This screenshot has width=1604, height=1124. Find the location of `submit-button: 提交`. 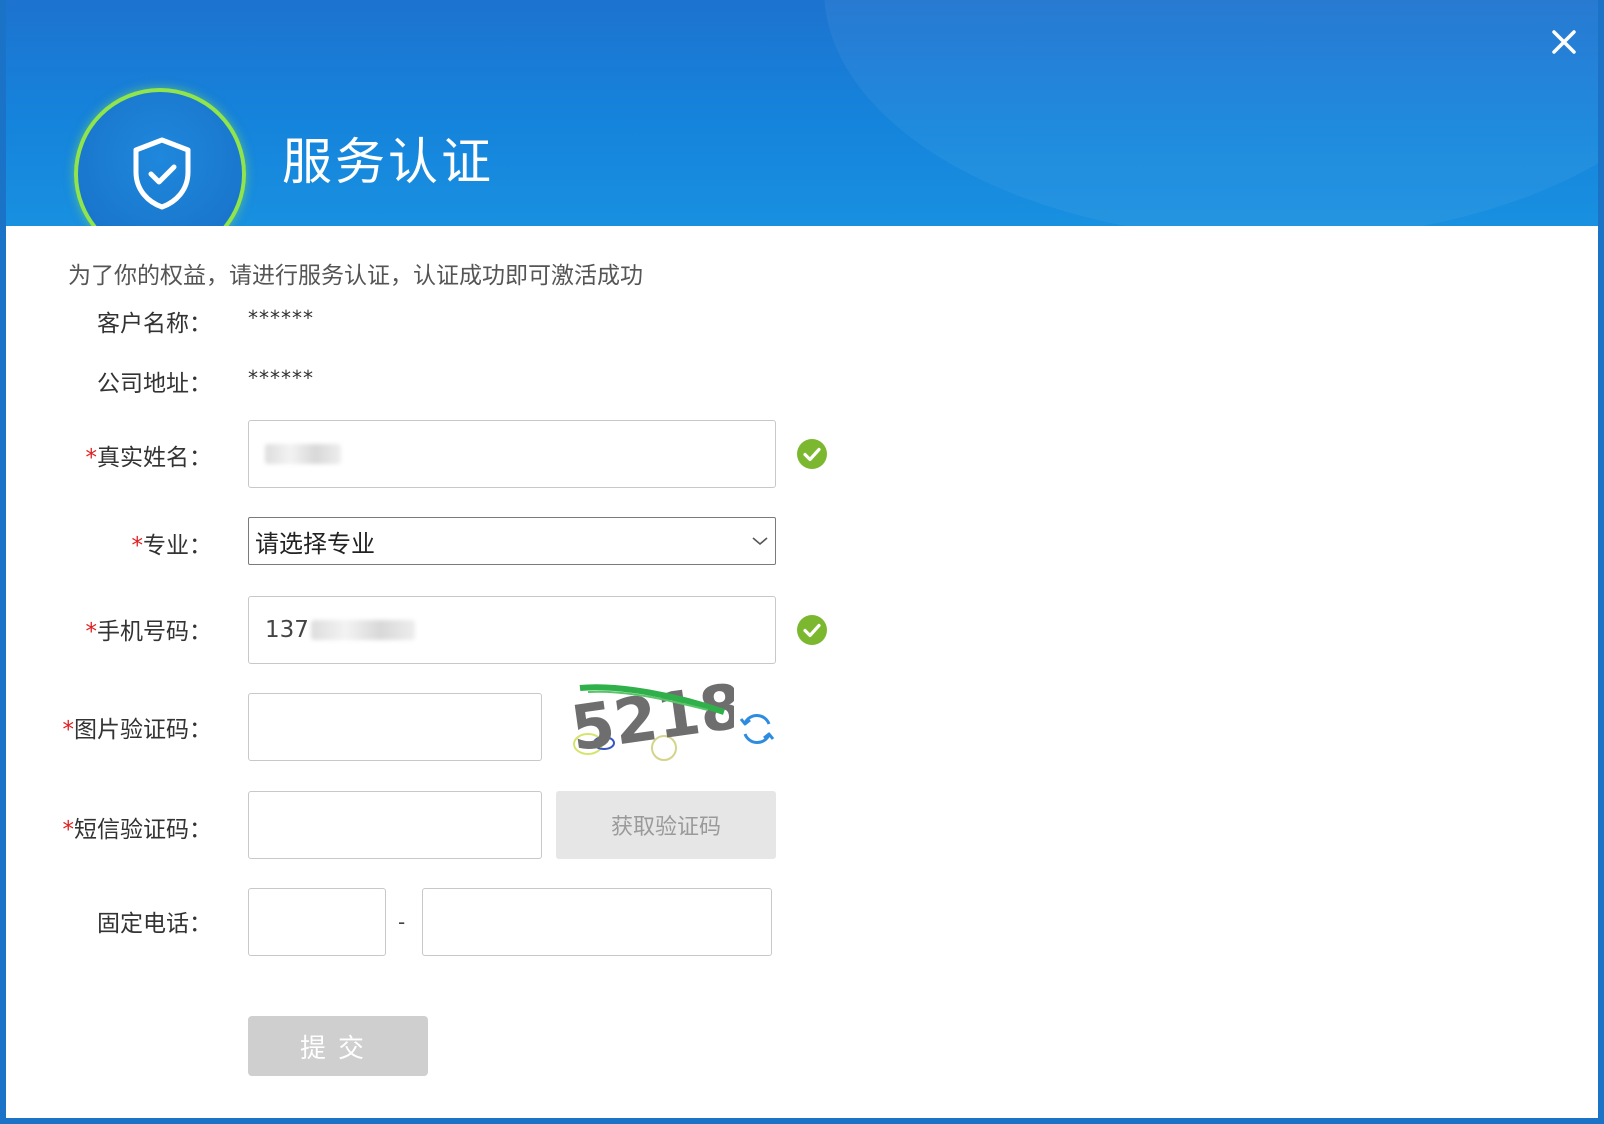

submit-button: 提交 is located at coordinates (338, 1046).